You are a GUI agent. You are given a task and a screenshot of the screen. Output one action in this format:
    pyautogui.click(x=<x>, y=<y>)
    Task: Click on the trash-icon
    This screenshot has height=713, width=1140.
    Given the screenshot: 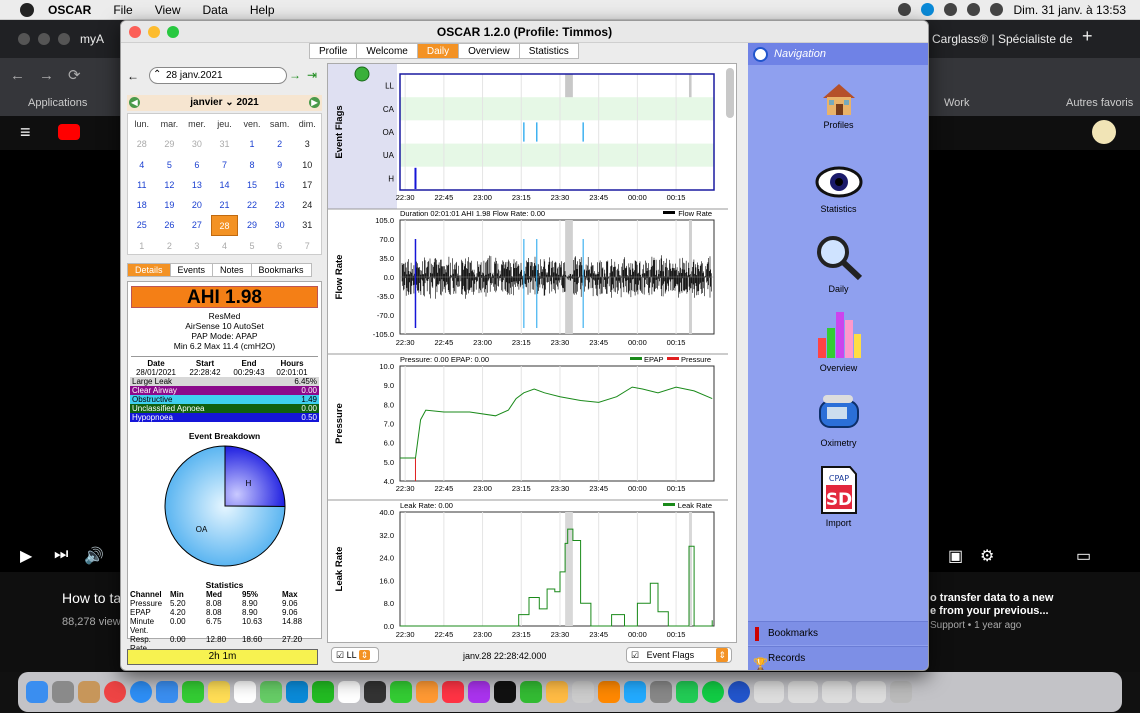 What is the action you would take?
    pyautogui.click(x=901, y=692)
    